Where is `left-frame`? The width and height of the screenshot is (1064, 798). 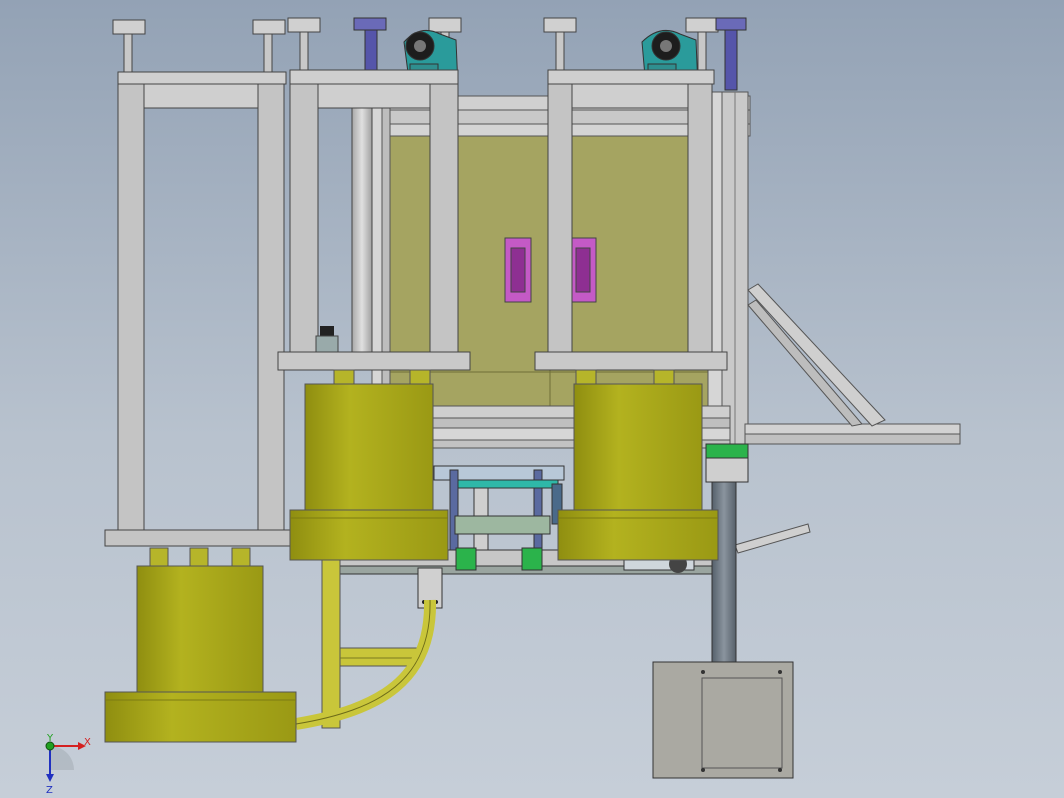
left-frame is located at coordinates (200, 309).